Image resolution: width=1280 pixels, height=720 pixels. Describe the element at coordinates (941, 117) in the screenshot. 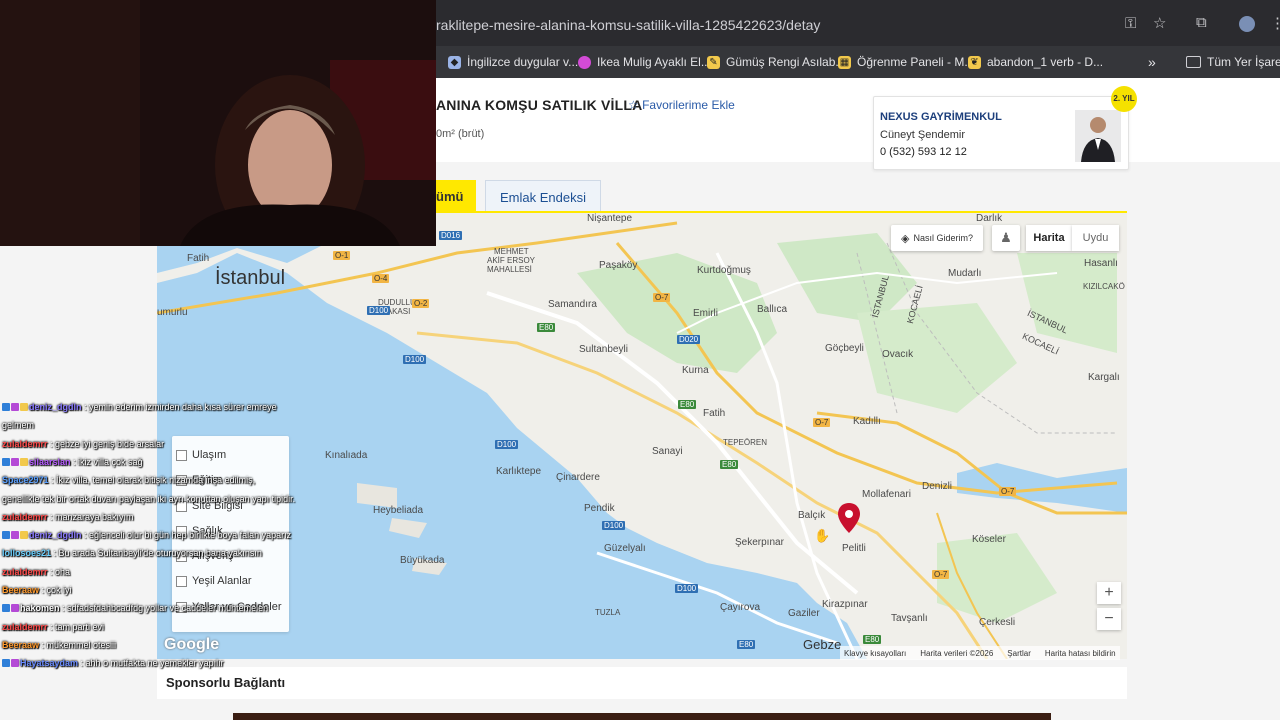

I see `agent-company: NEXUS GAYRİMENKUL` at that location.